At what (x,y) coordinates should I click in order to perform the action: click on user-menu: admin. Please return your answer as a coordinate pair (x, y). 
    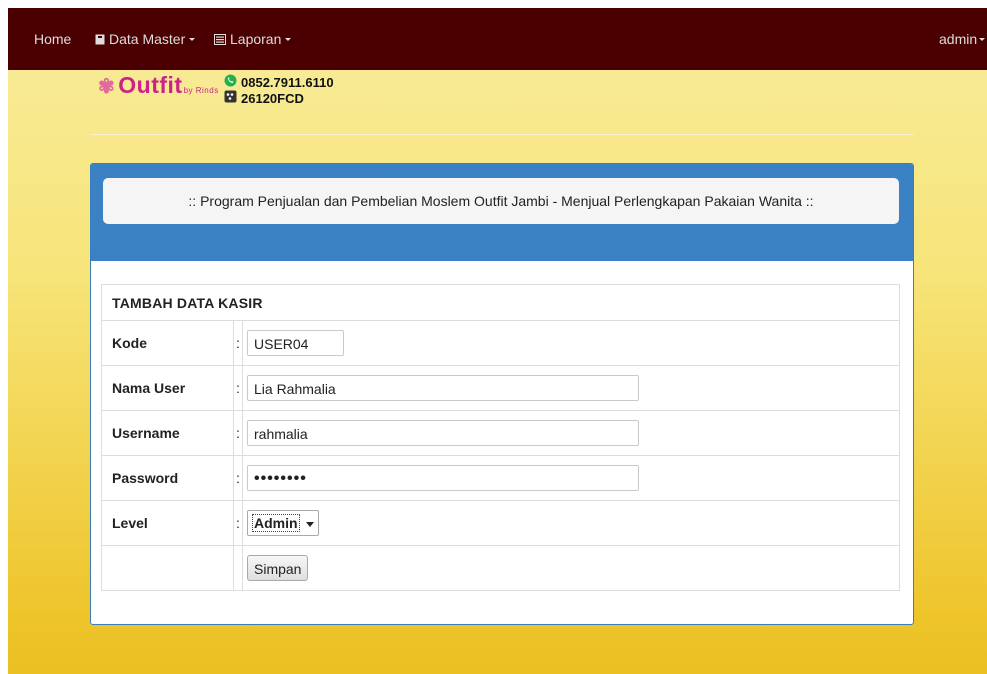
    Looking at the image, I should click on (962, 39).